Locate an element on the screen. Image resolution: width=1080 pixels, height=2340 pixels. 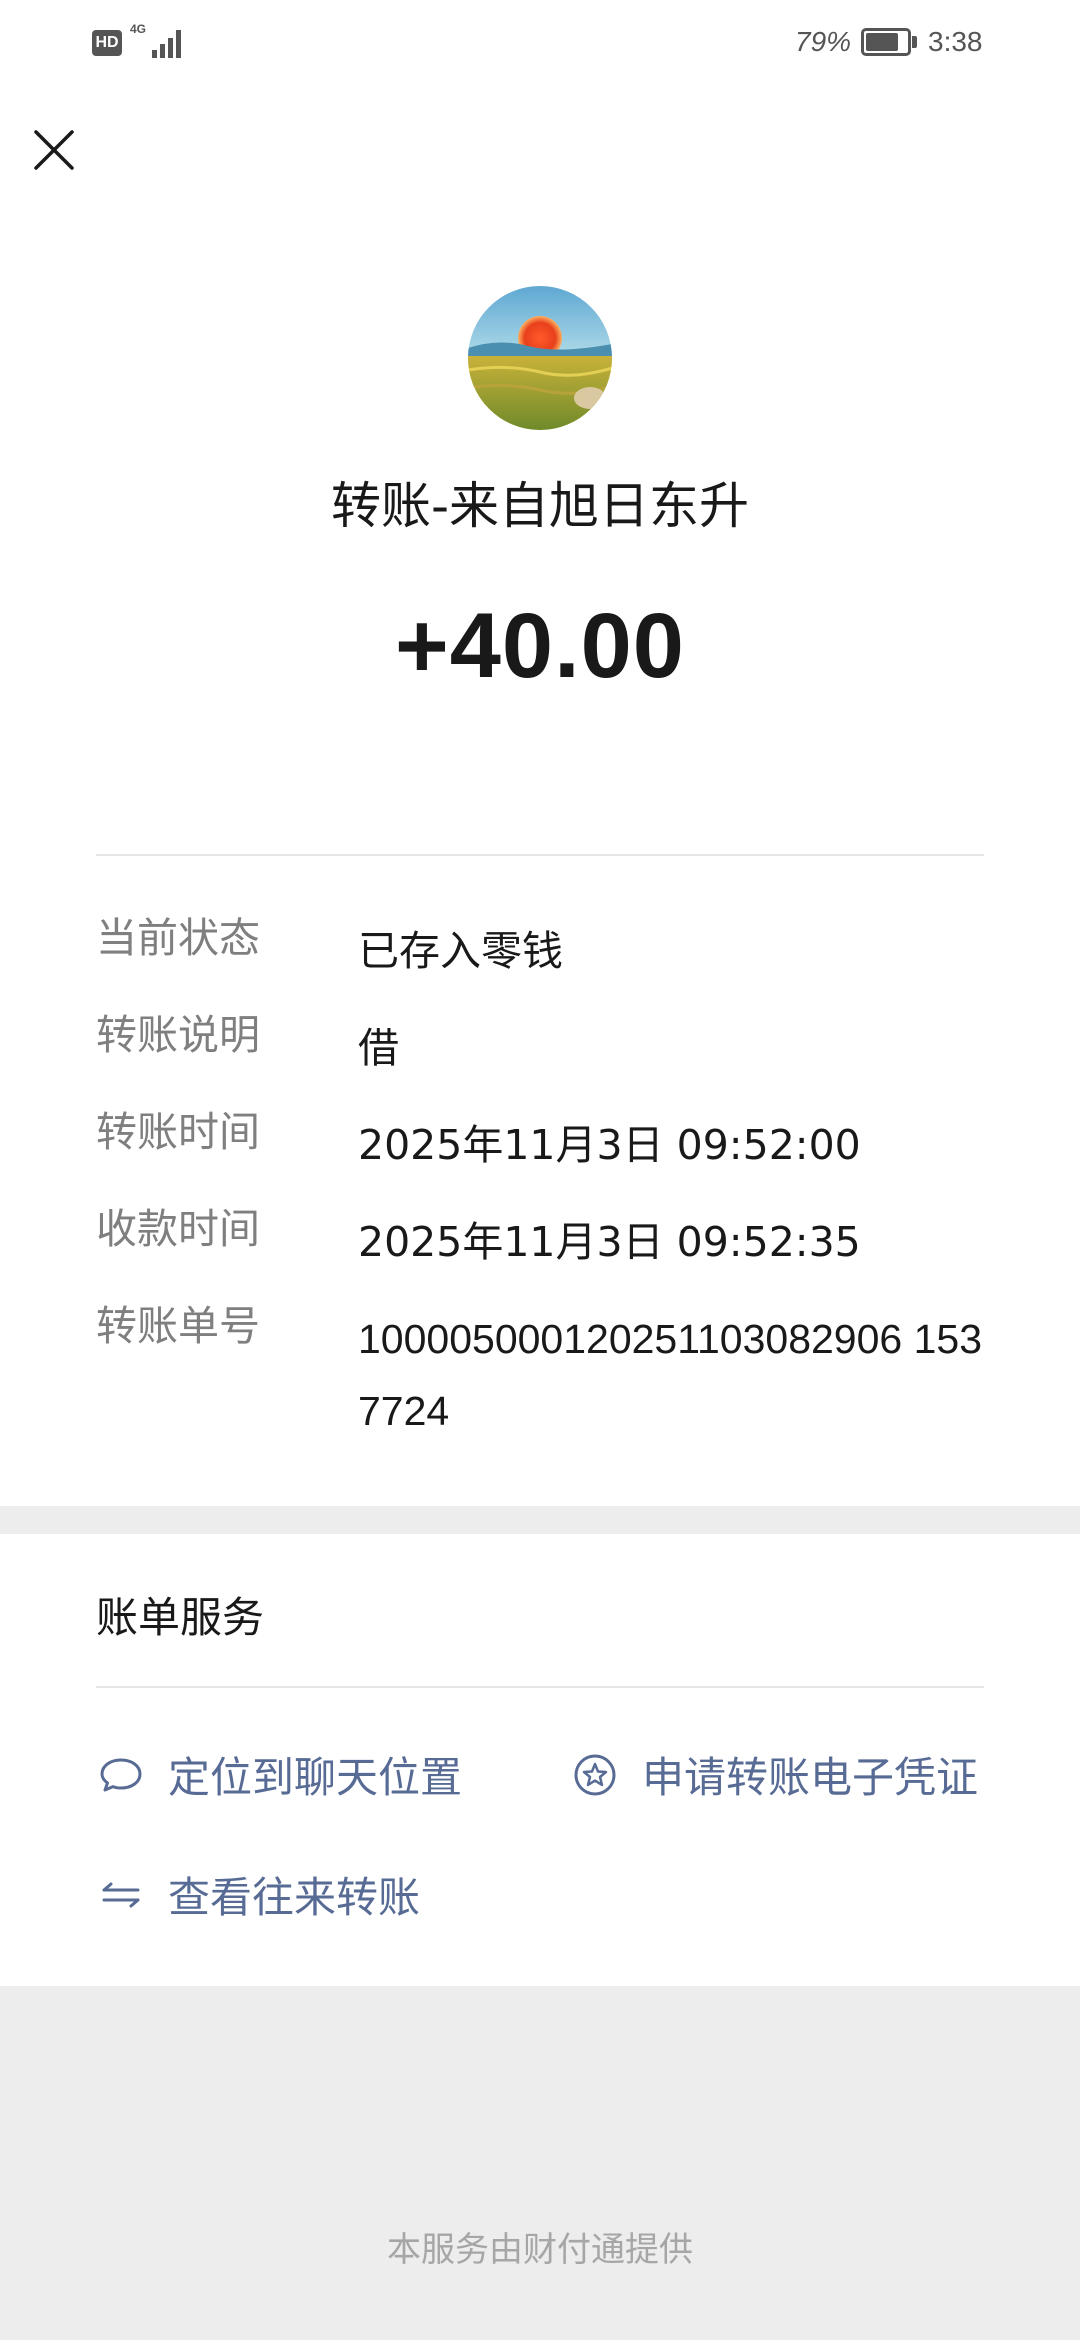
network-type: 4G is located at coordinates (138, 29).